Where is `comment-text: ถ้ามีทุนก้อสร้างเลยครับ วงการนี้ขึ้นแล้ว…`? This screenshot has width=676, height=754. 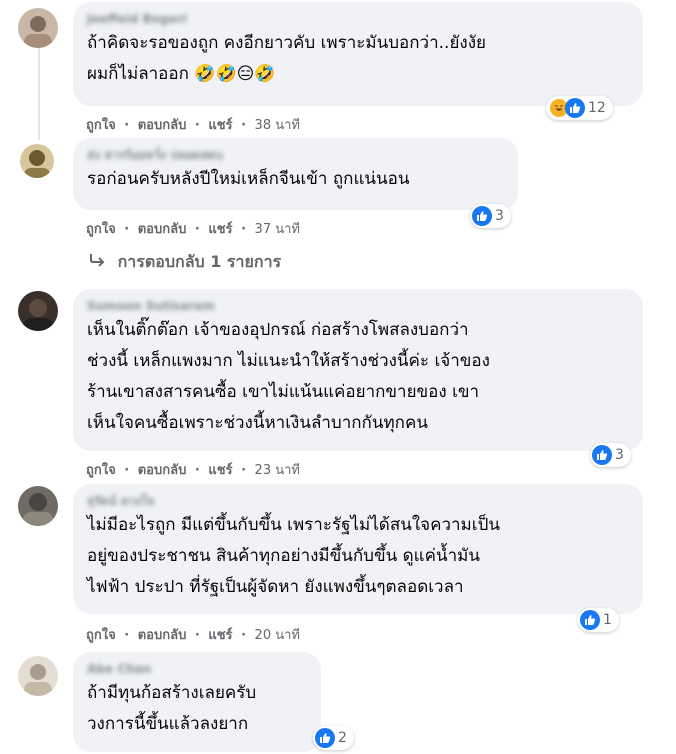 comment-text: ถ้ามีทุนก้อสร้างเลยครับ วงการนี้ขึ้นแล้ว… is located at coordinates (172, 708).